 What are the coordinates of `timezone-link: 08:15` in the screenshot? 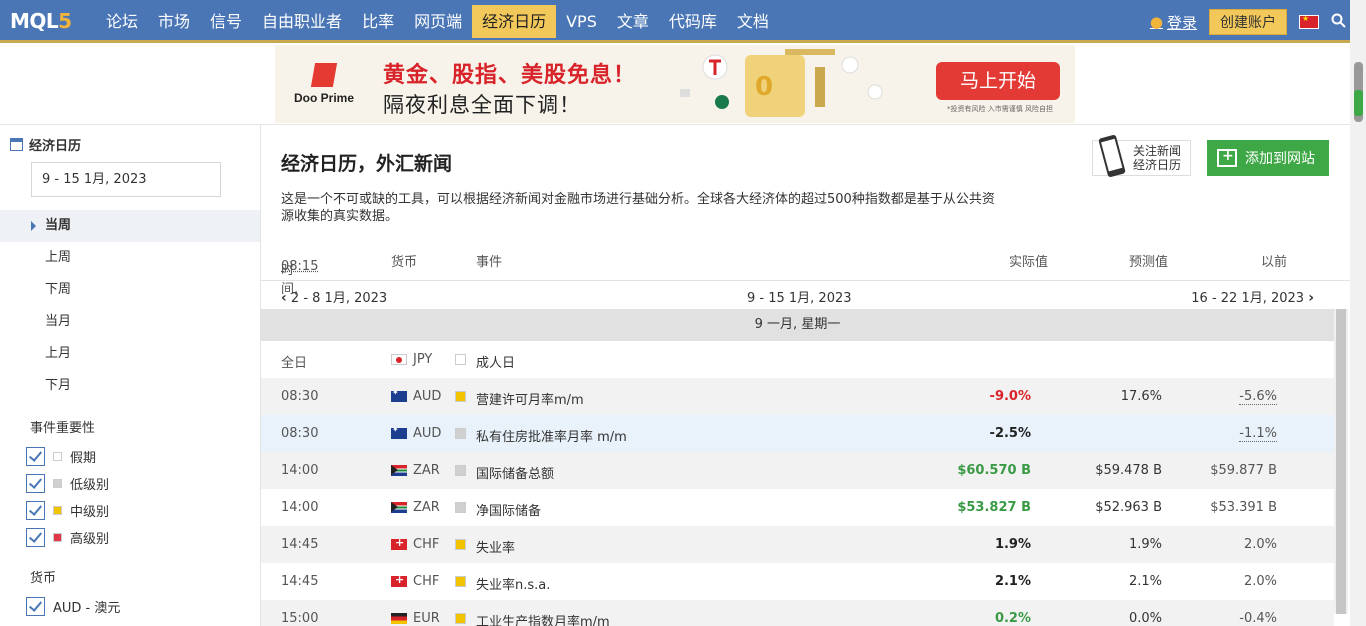 It's located at (299, 266).